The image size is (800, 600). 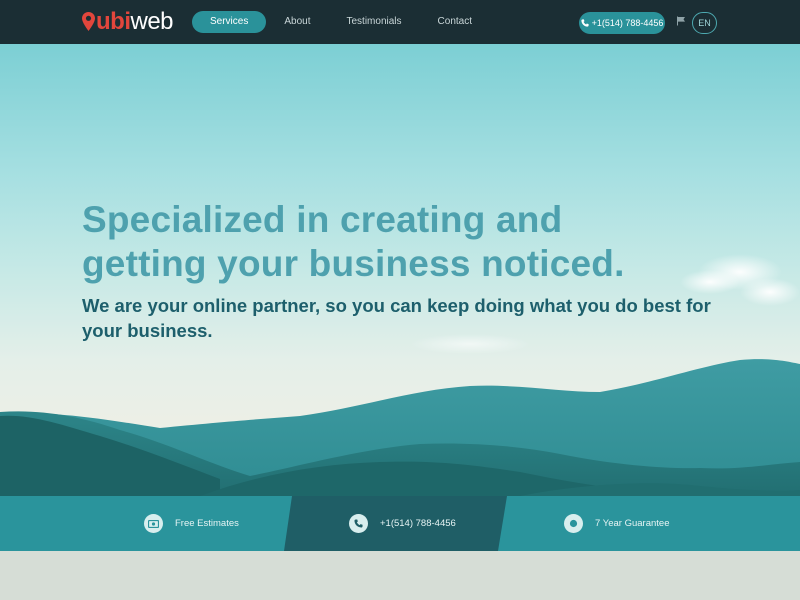 What do you see at coordinates (353, 263) in the screenshot?
I see `hero-headline-line-2: getting your business noticed.` at bounding box center [353, 263].